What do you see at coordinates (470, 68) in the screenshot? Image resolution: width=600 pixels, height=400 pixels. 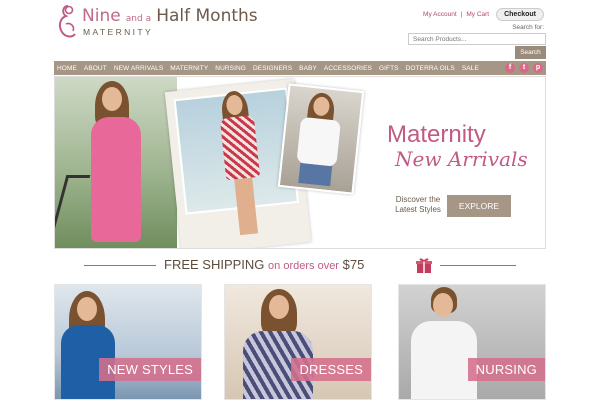 I see `nav-item-sale: SALE` at bounding box center [470, 68].